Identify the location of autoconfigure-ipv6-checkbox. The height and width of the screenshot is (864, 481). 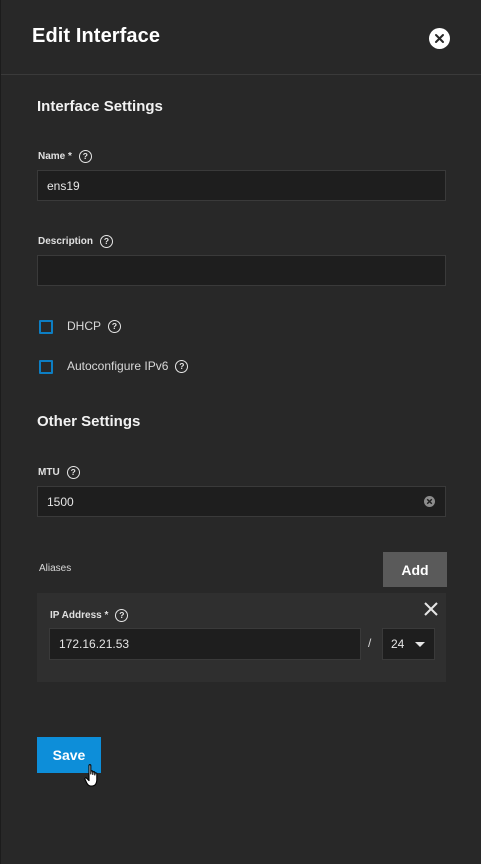
(46, 367).